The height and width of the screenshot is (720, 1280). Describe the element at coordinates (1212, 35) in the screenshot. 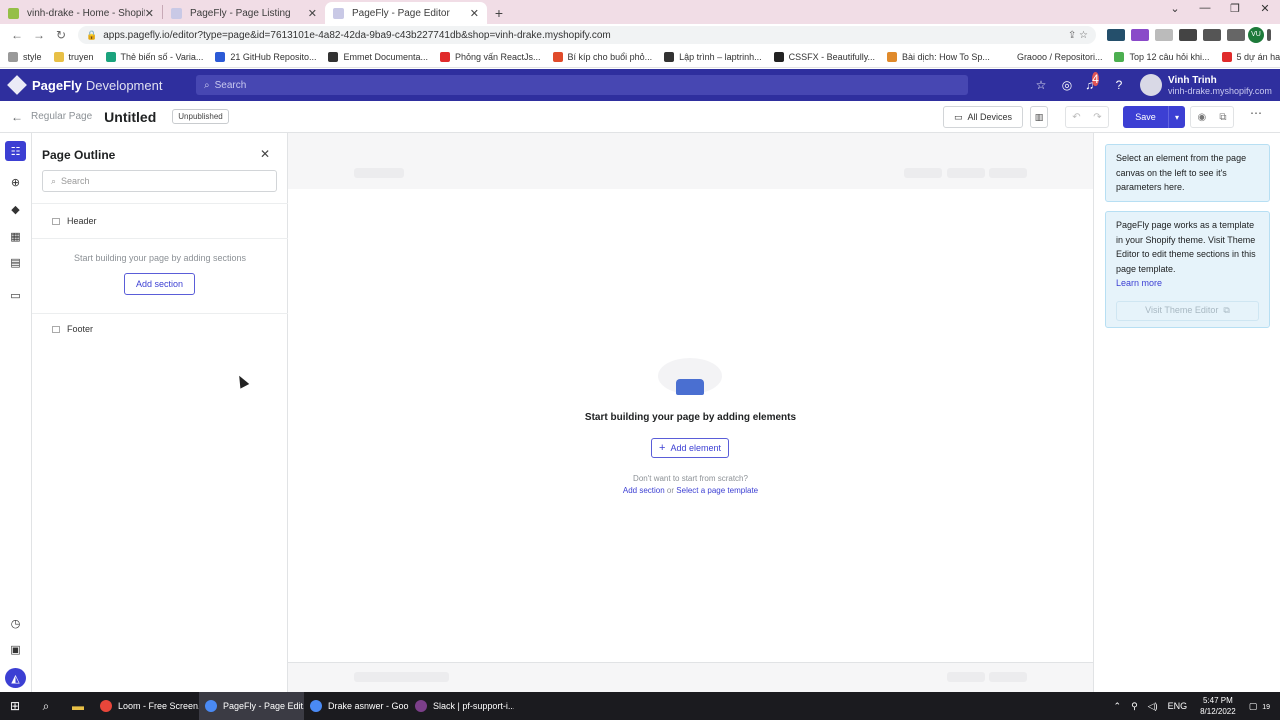

I see `puzzle-icon` at that location.